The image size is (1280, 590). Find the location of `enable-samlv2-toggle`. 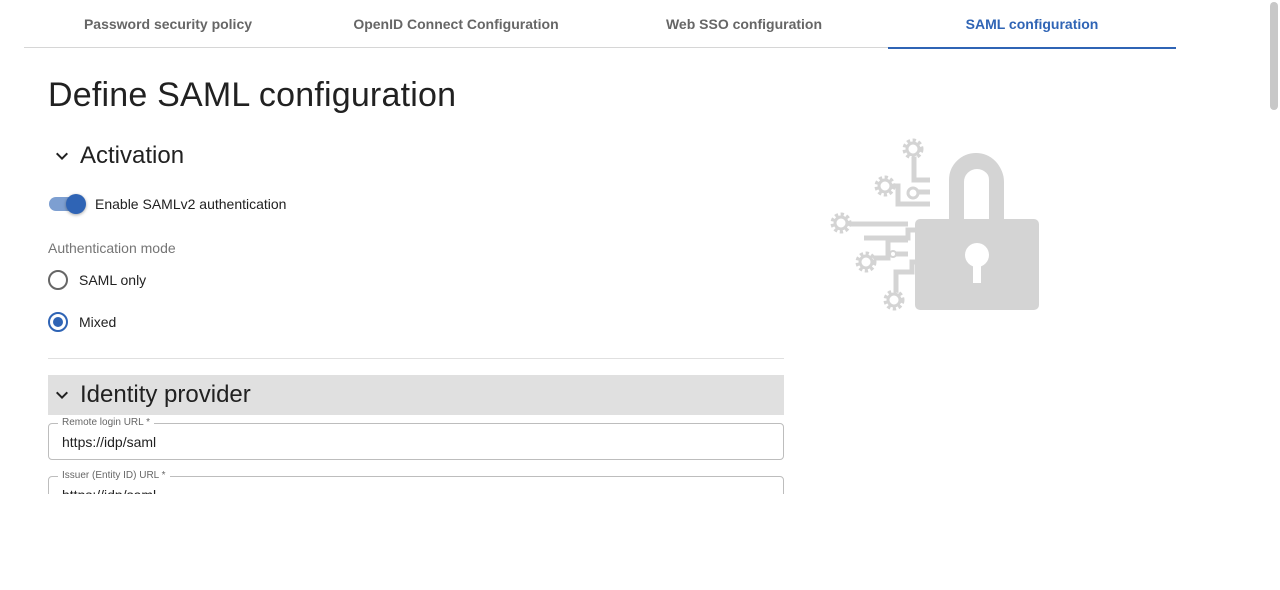

enable-samlv2-toggle is located at coordinates (67, 204).